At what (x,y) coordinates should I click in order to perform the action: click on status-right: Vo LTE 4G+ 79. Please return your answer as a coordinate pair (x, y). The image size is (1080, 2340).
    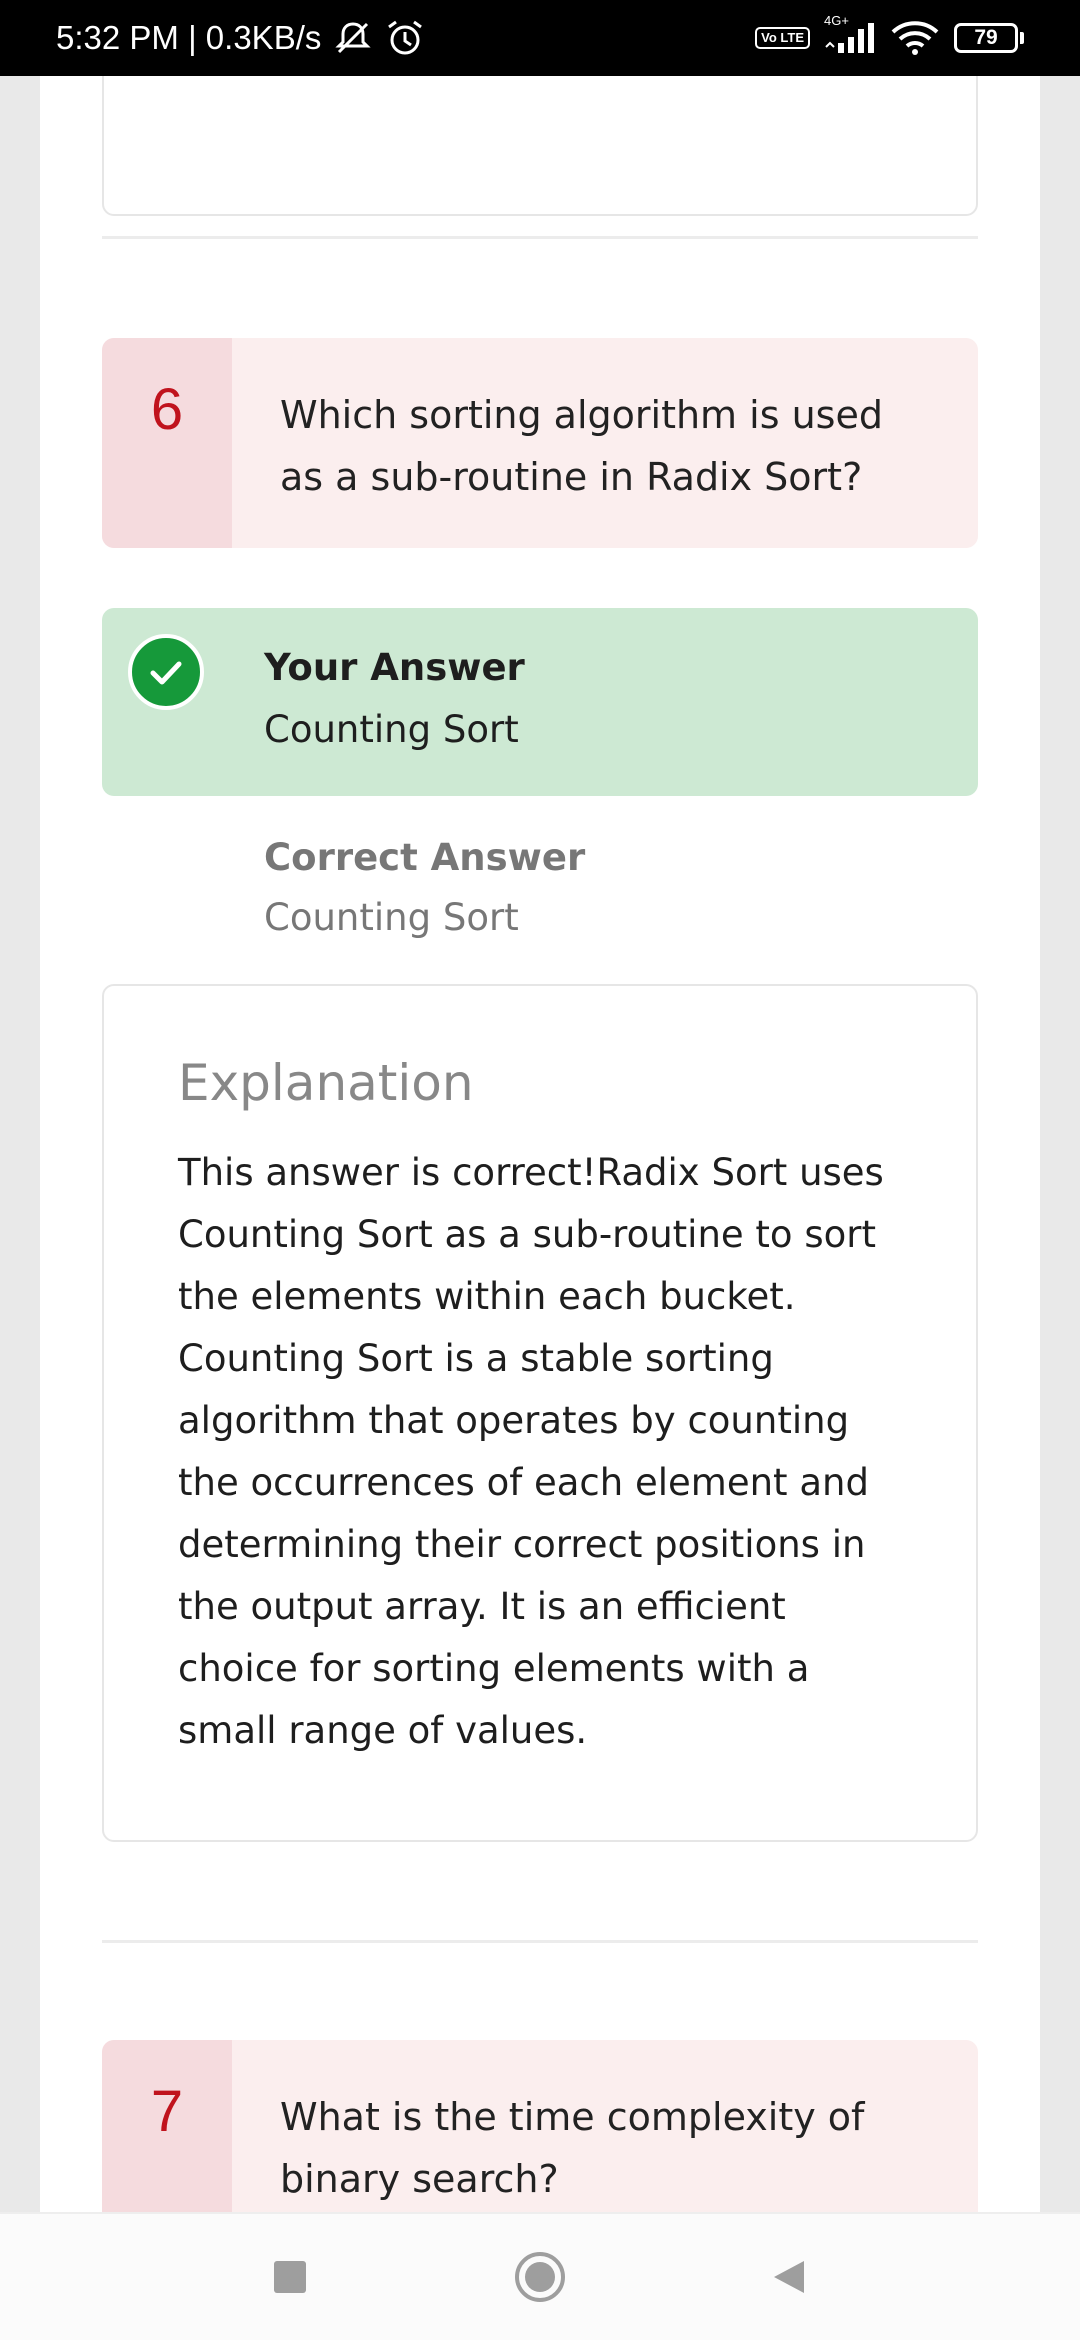
    Looking at the image, I should click on (889, 34).